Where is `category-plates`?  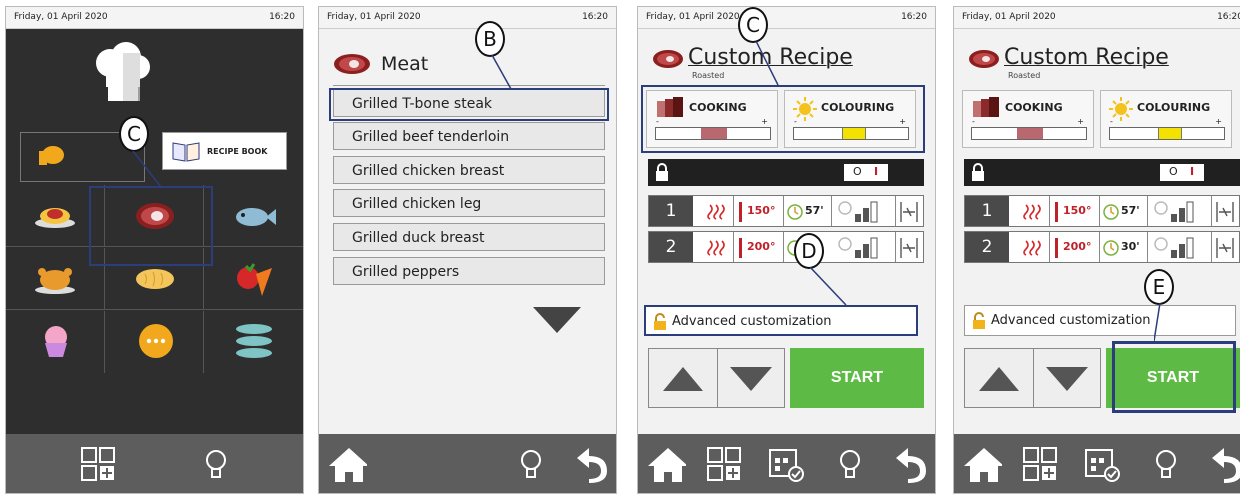
category-plates is located at coordinates (253, 342).